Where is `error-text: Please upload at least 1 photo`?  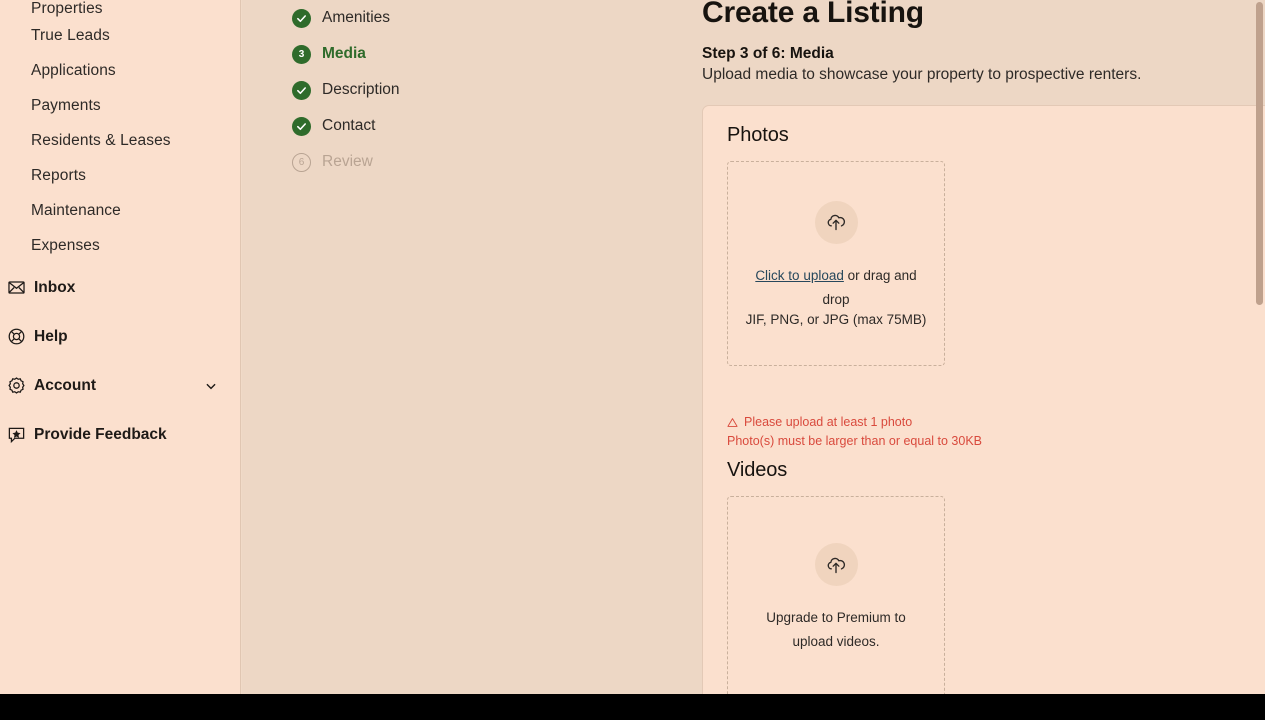
error-text: Please upload at least 1 photo is located at coordinates (828, 422).